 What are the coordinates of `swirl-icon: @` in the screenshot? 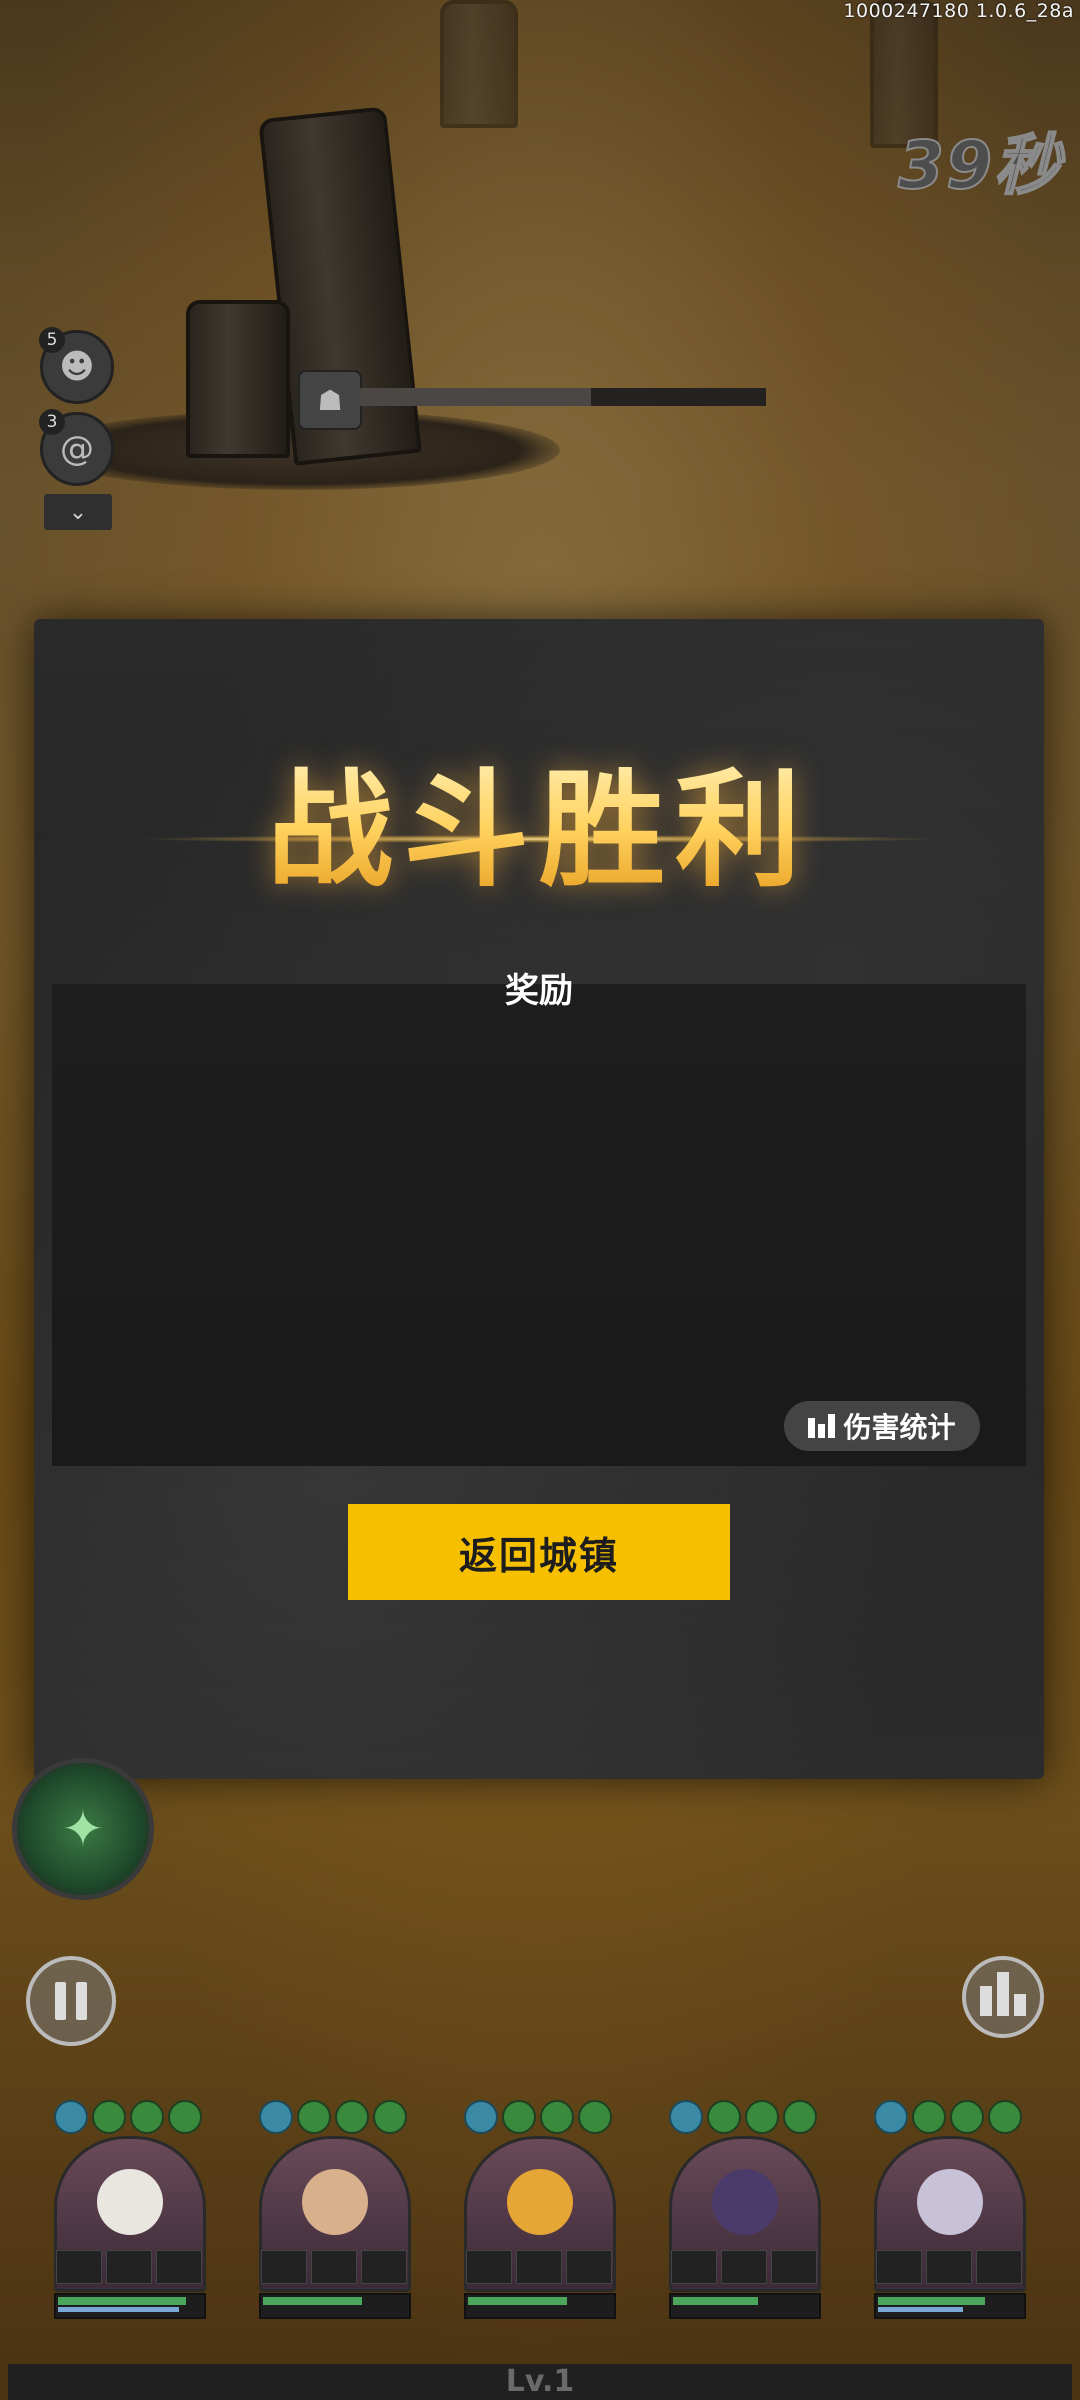 It's located at (77, 449).